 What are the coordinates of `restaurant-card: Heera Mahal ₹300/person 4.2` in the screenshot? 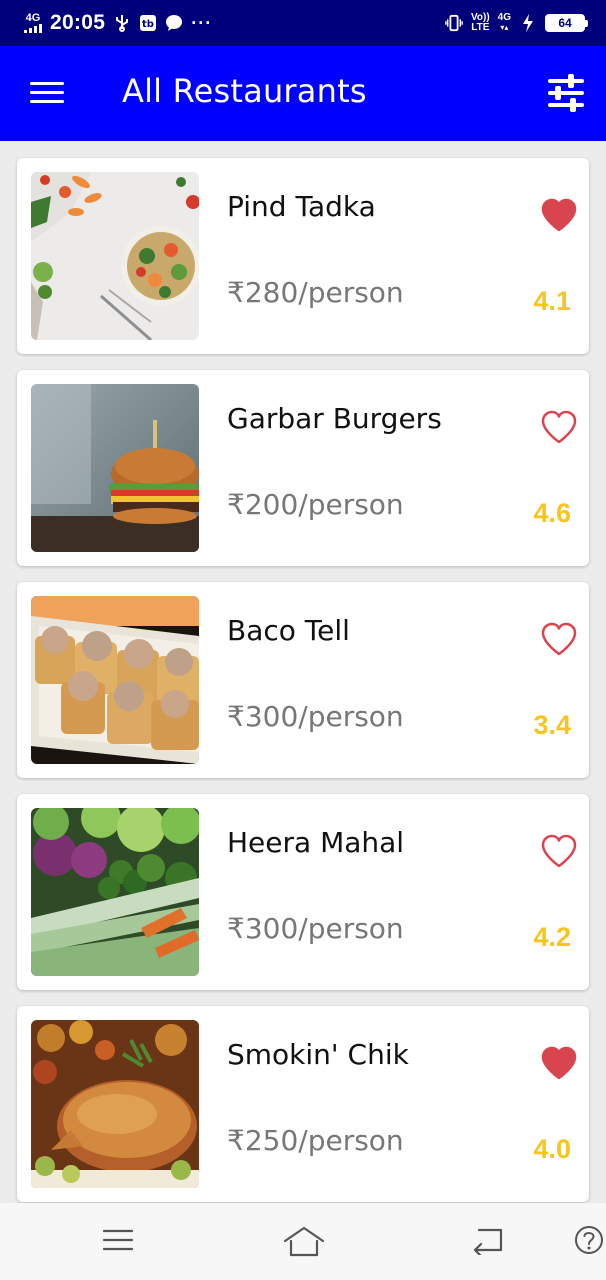 It's located at (303, 892).